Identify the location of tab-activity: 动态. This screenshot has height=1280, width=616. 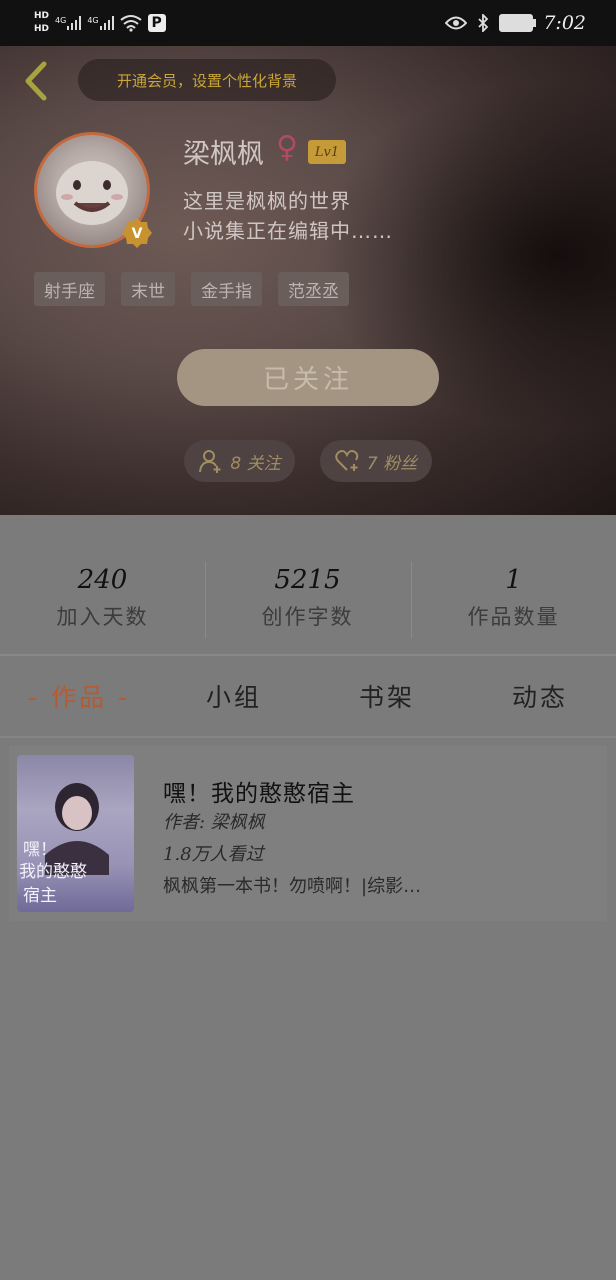
(540, 696).